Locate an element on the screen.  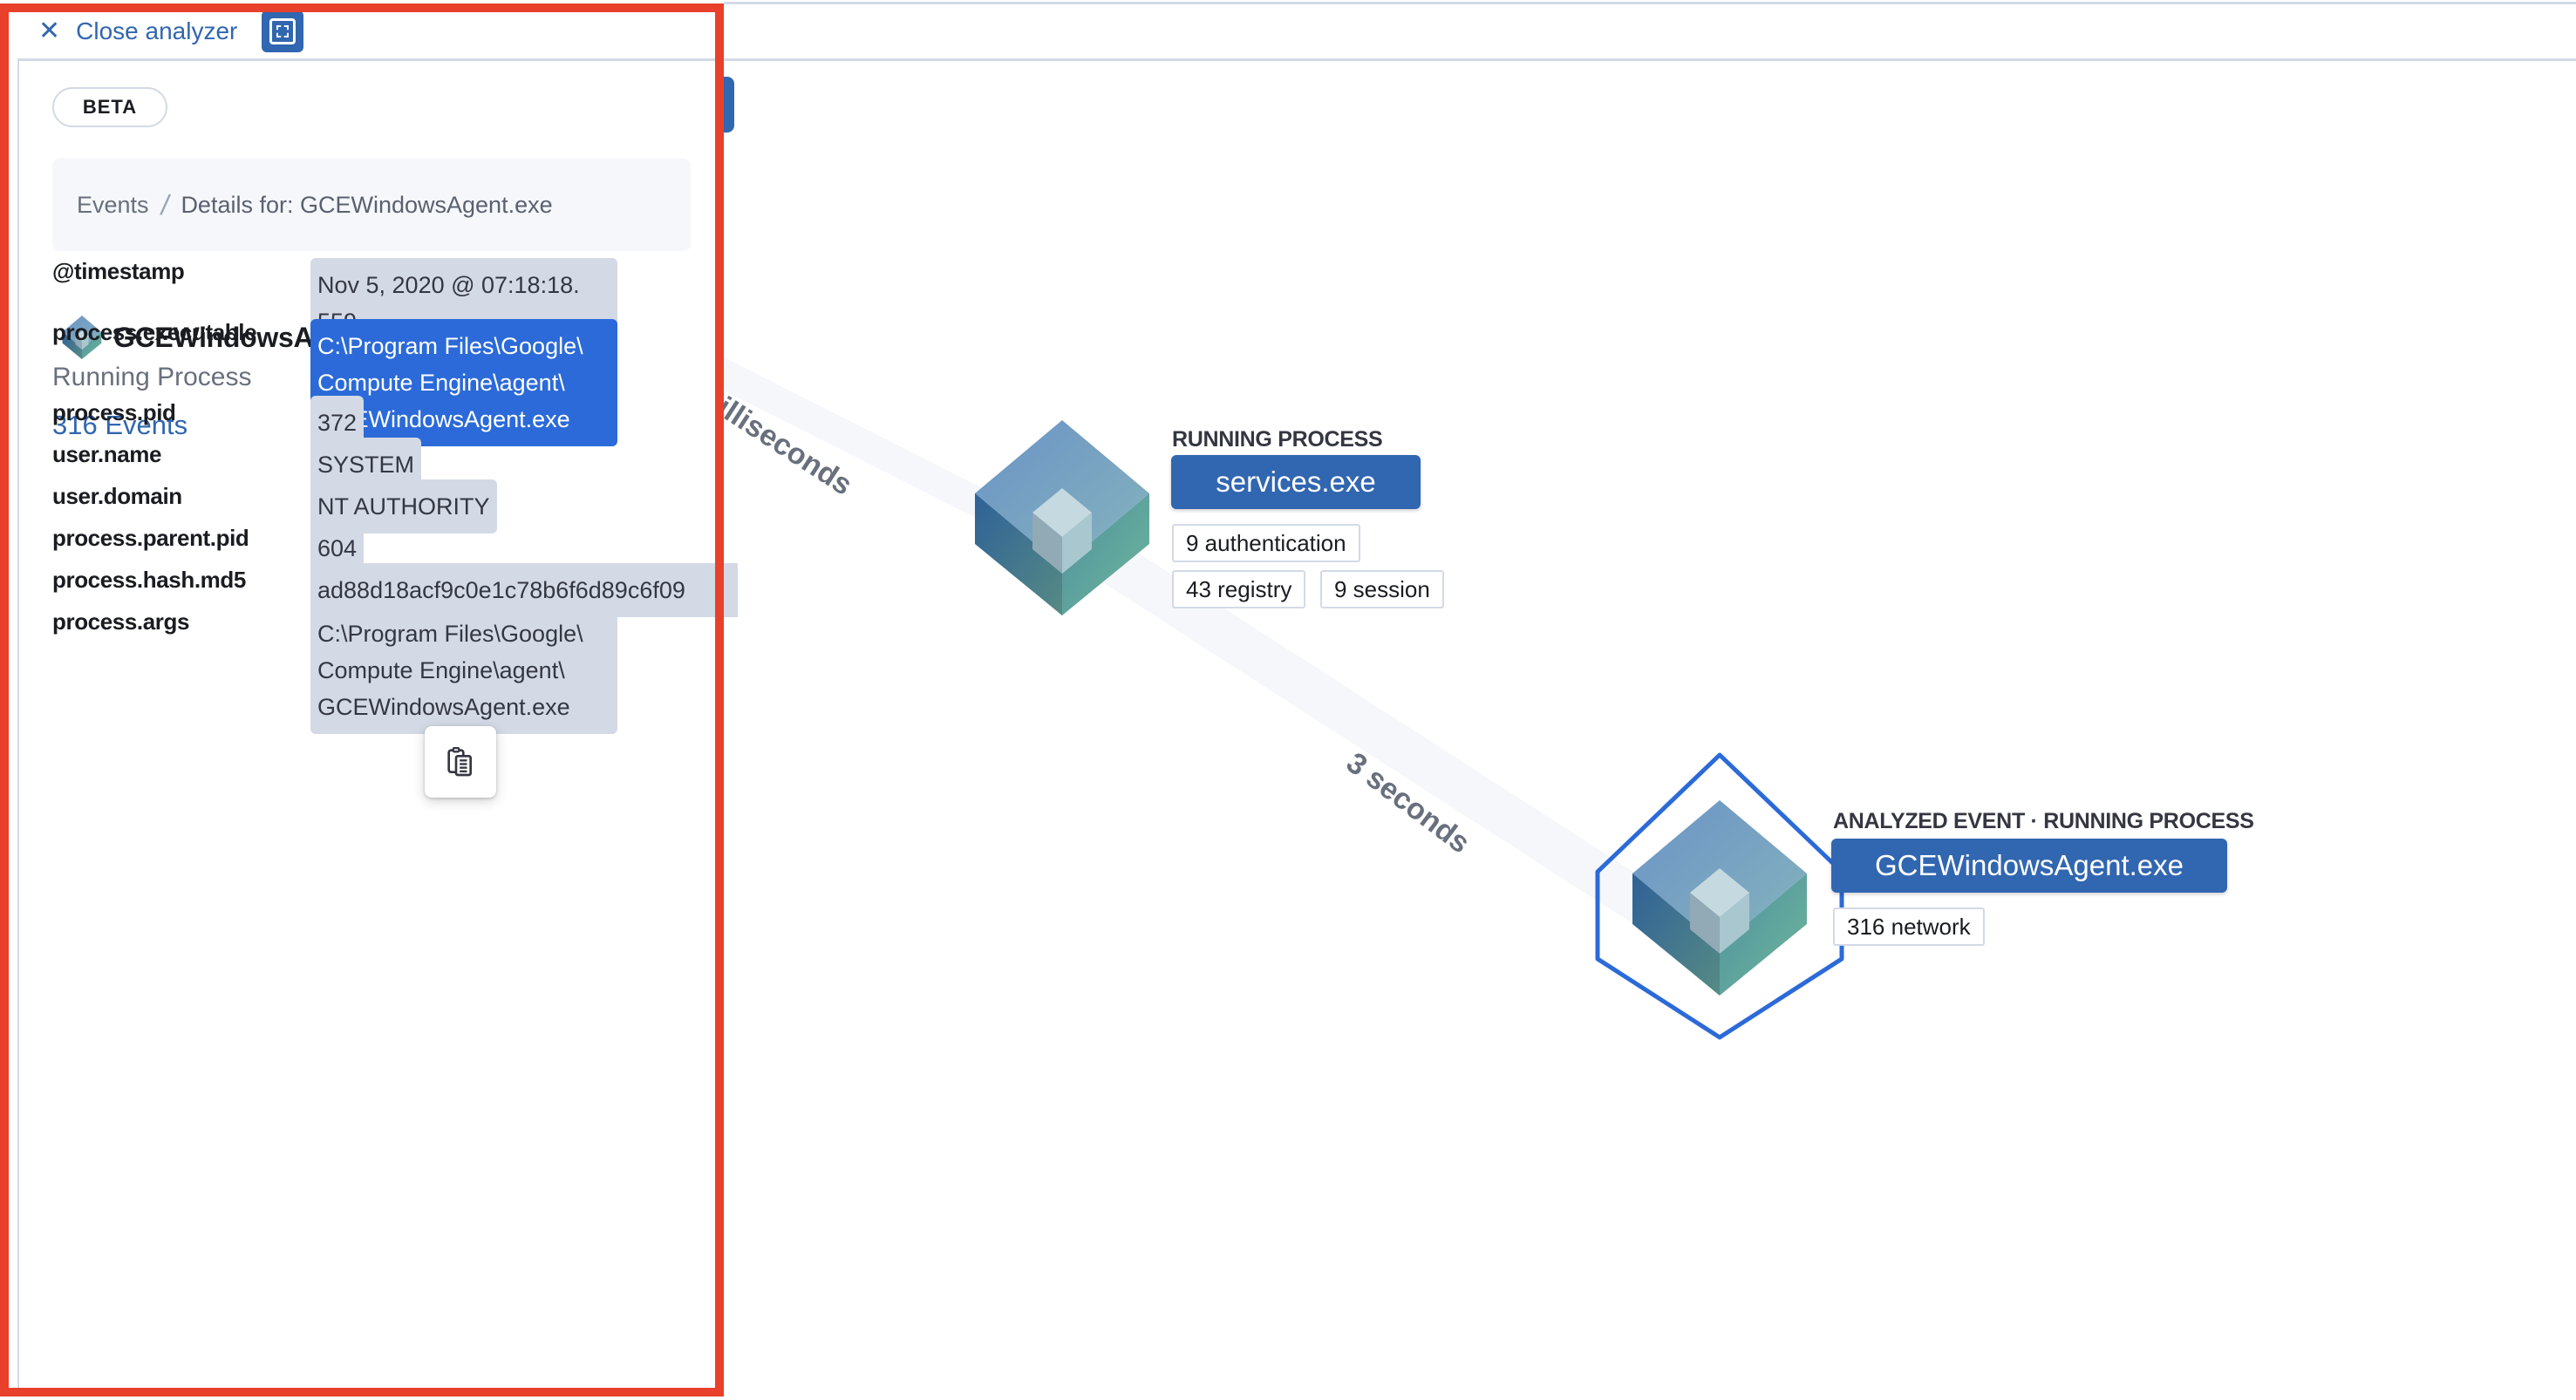
copy-to-clipboard-button is located at coordinates (461, 762).